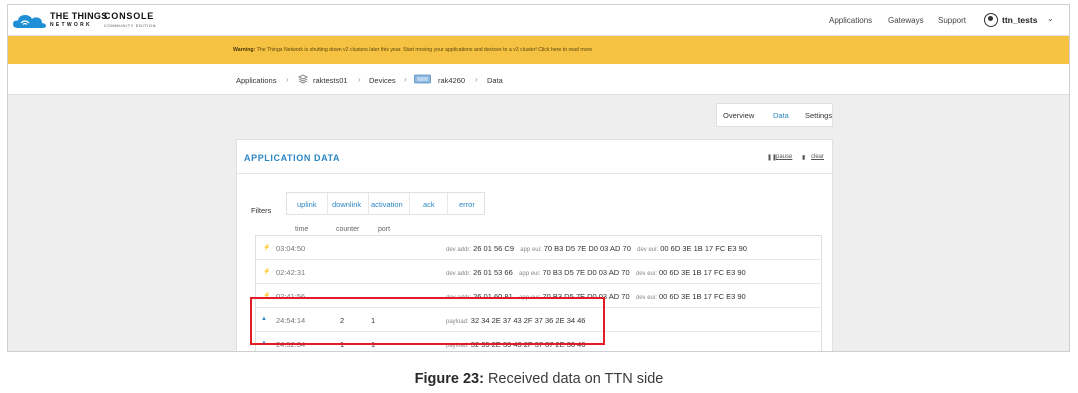  Describe the element at coordinates (130, 25) in the screenshot. I see `edition-label: COMMUNITY EDITION` at that location.